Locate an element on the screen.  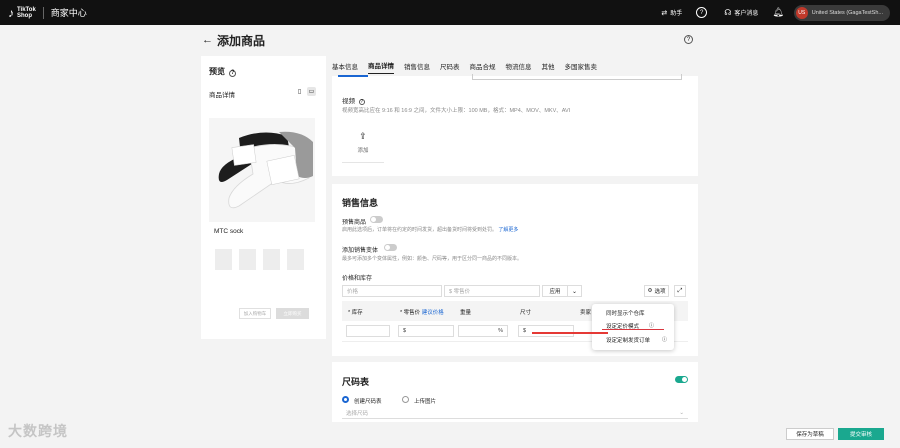
tab-product-details: 商品详情 is located at coordinates (381, 67).